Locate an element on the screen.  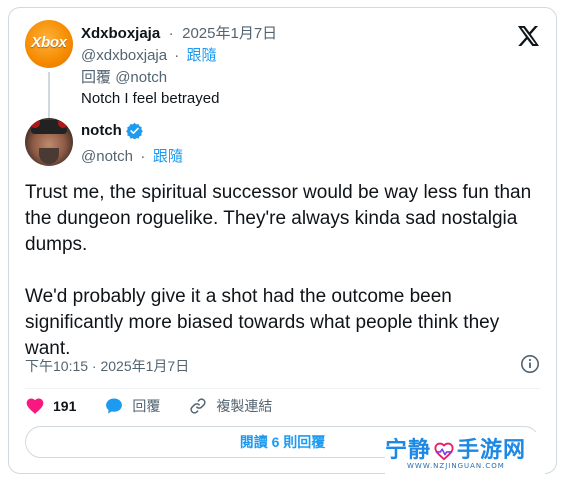
thread-connector-line is located at coordinates (49, 95).